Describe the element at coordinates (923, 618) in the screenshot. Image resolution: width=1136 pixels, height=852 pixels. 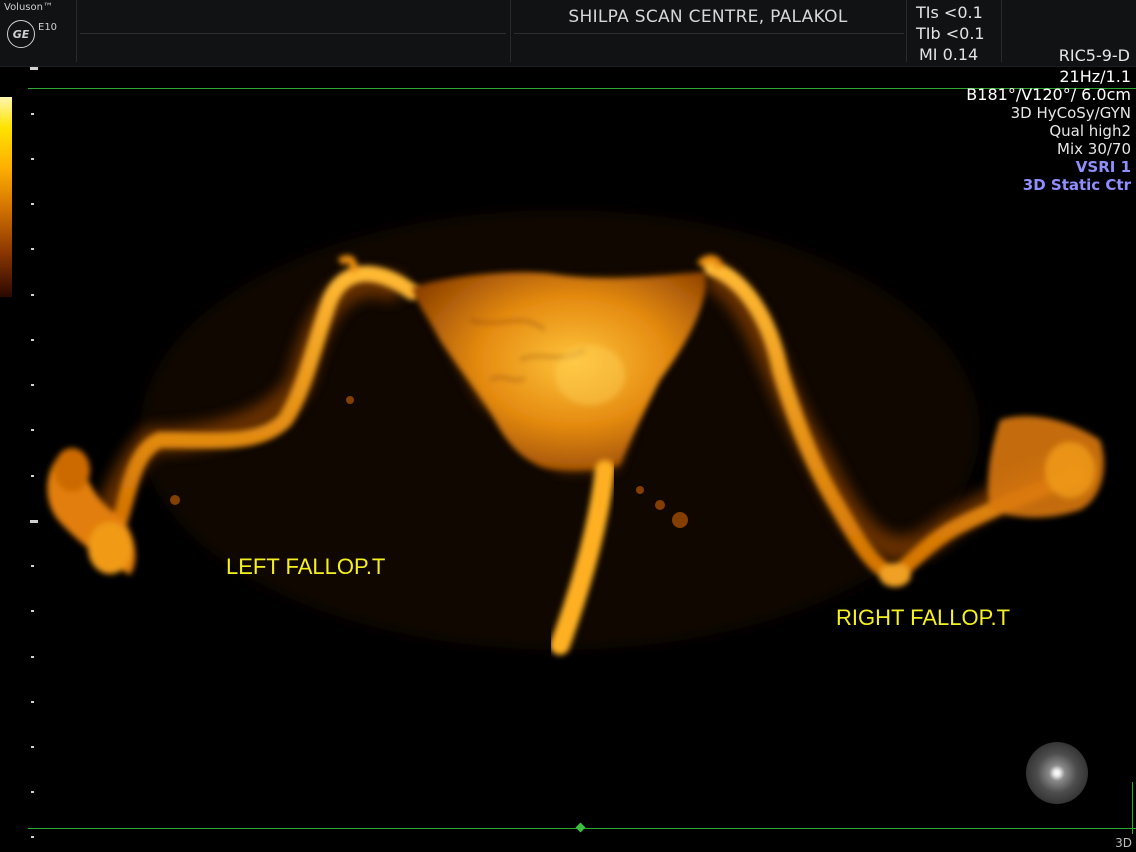
I see `annotation-right-fallopian-tube: RIGHT FALLOP.T` at that location.